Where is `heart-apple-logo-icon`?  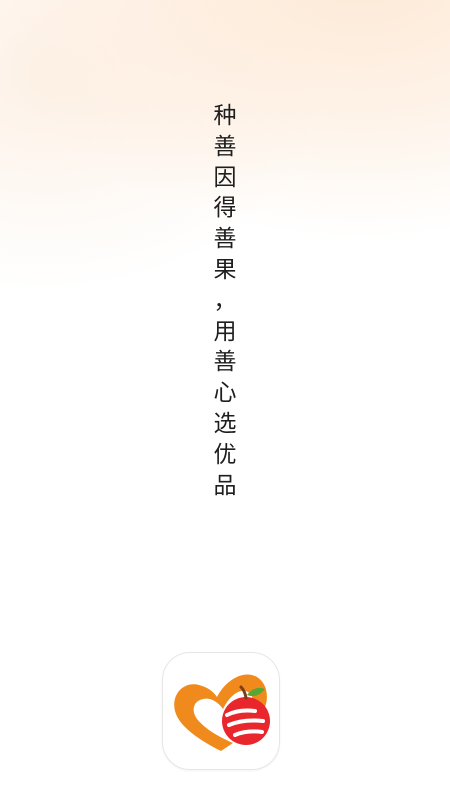
heart-apple-logo-icon is located at coordinates (222, 712).